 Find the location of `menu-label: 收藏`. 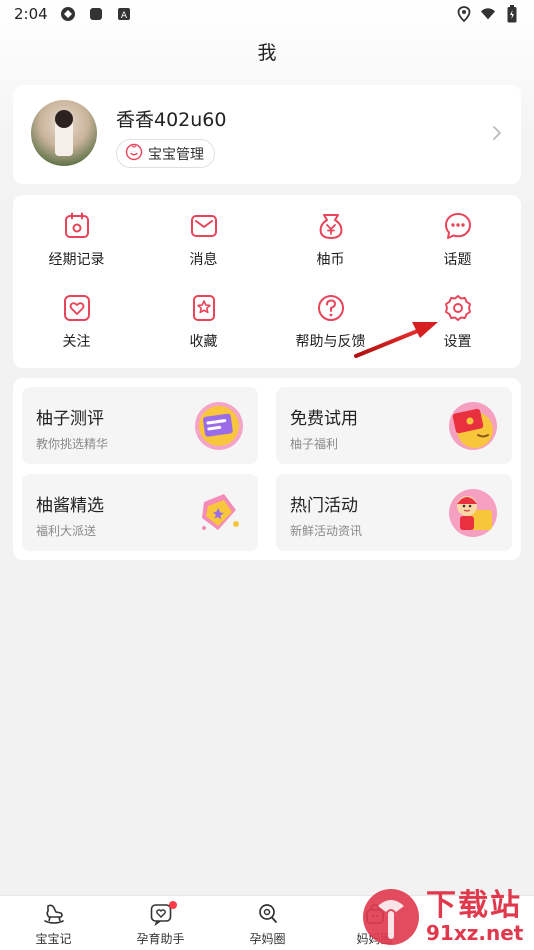

menu-label: 收藏 is located at coordinates (203, 342).